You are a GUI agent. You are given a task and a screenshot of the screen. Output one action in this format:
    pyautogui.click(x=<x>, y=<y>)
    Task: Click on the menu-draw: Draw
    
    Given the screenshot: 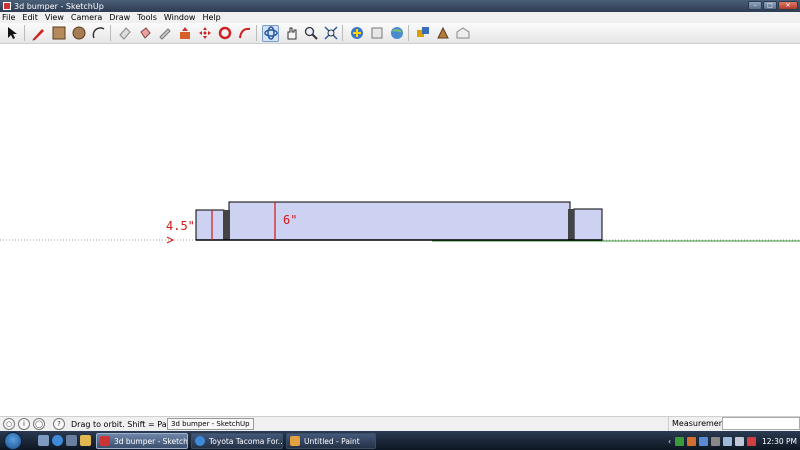 What is the action you would take?
    pyautogui.click(x=119, y=17)
    